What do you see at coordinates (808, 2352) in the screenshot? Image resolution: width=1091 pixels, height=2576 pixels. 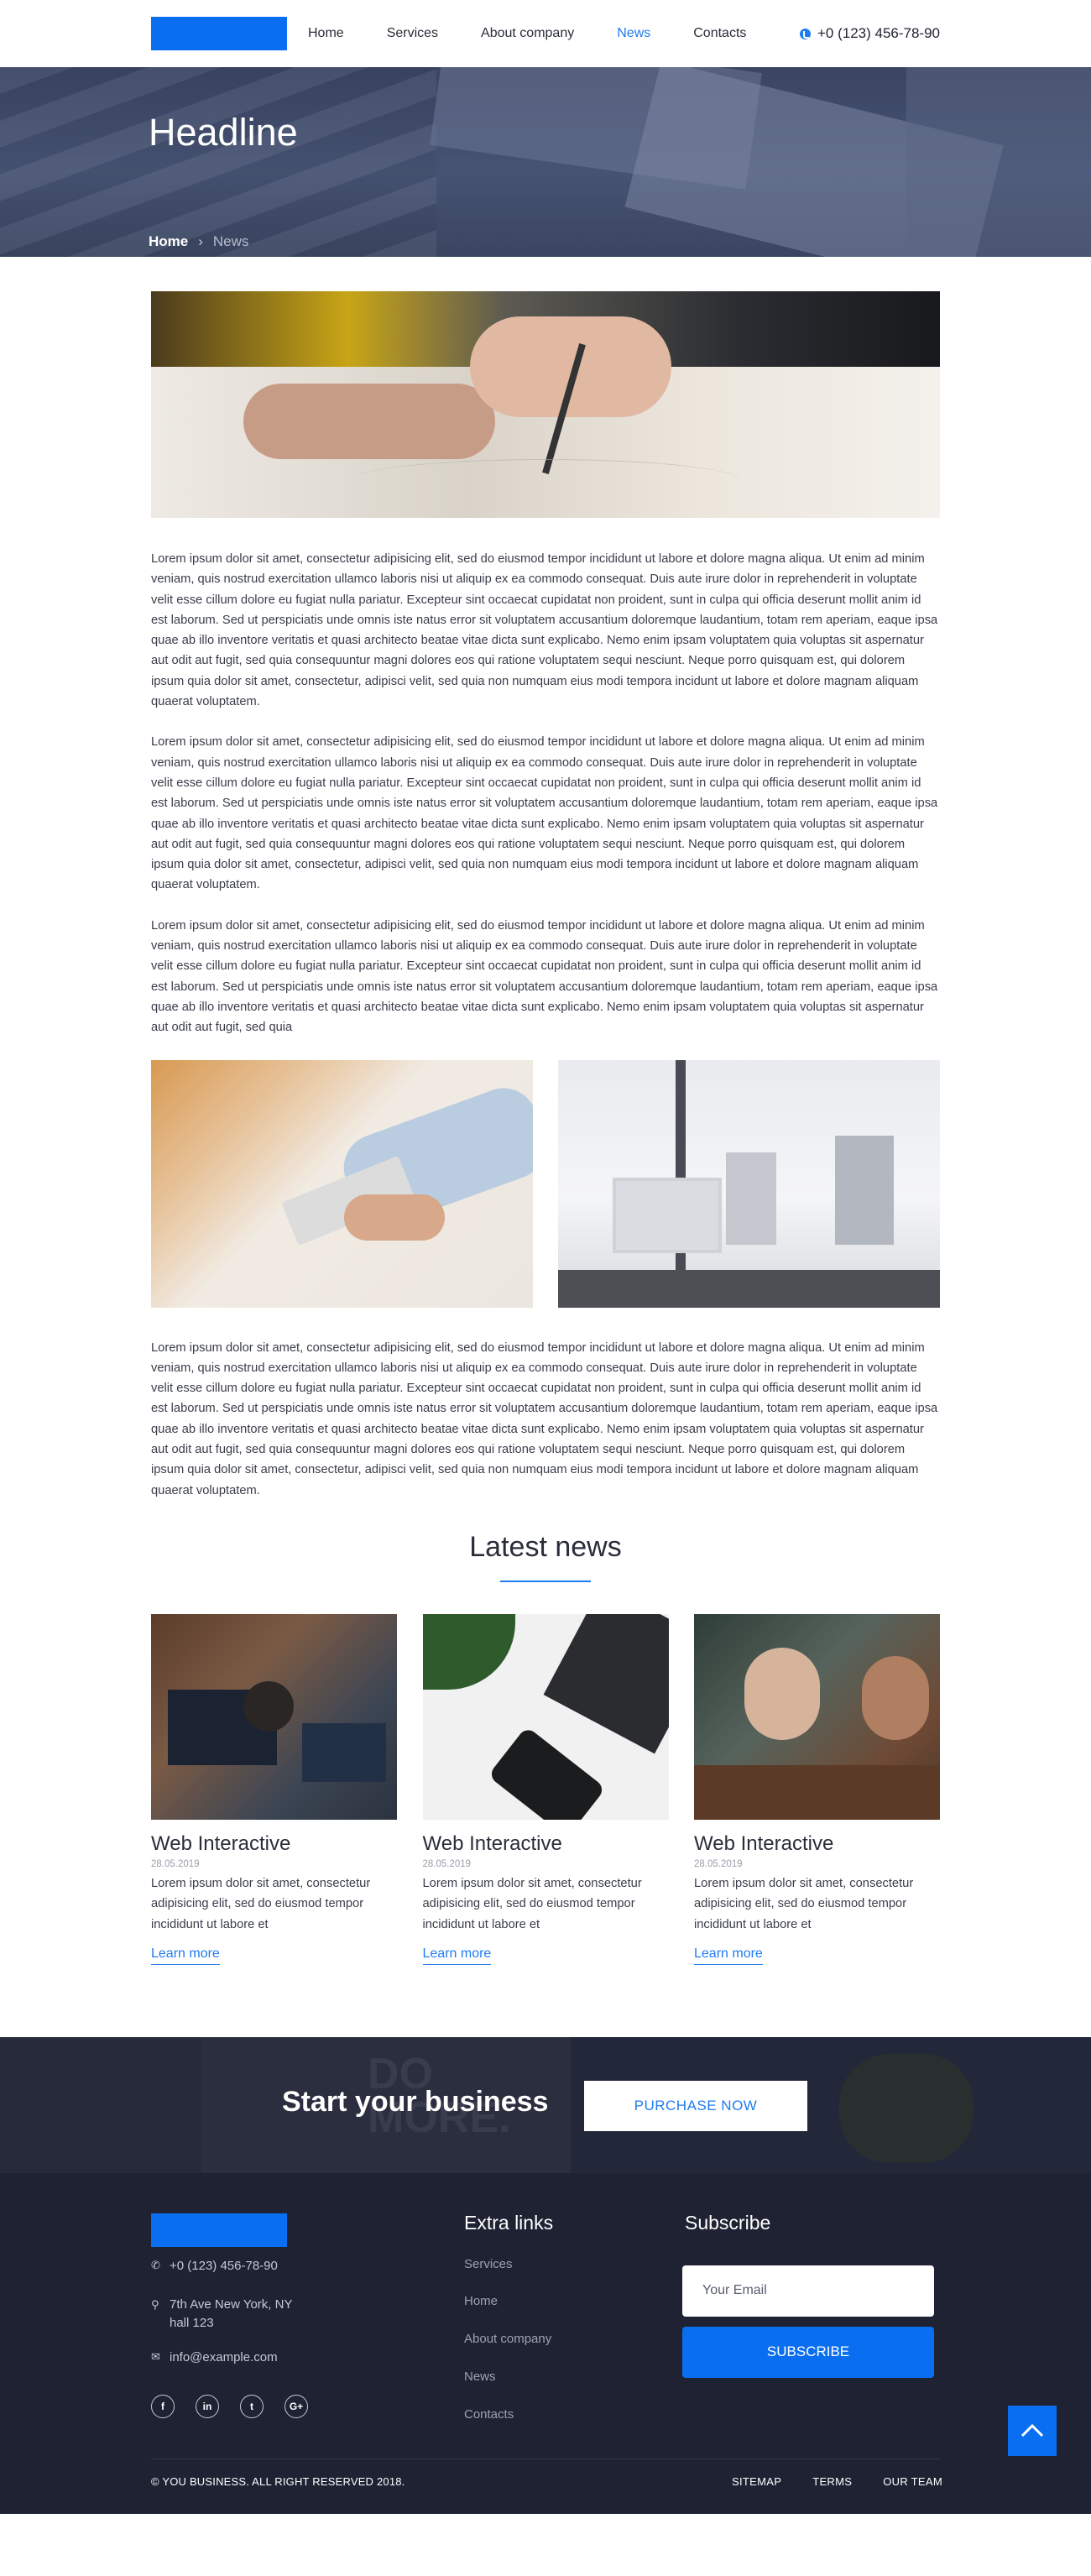 I see `subscribe-button: SUBSCRIBE` at bounding box center [808, 2352].